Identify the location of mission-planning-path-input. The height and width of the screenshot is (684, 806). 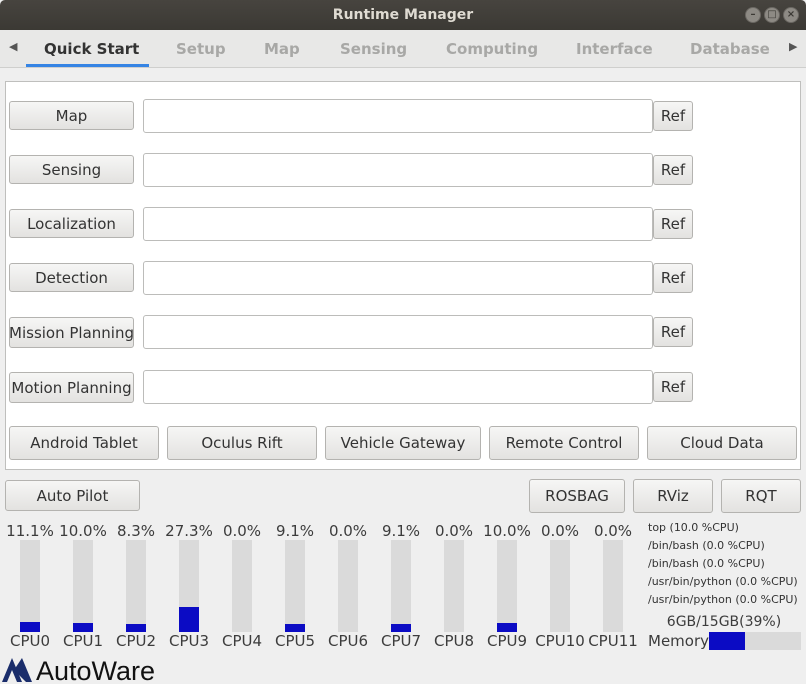
(398, 332).